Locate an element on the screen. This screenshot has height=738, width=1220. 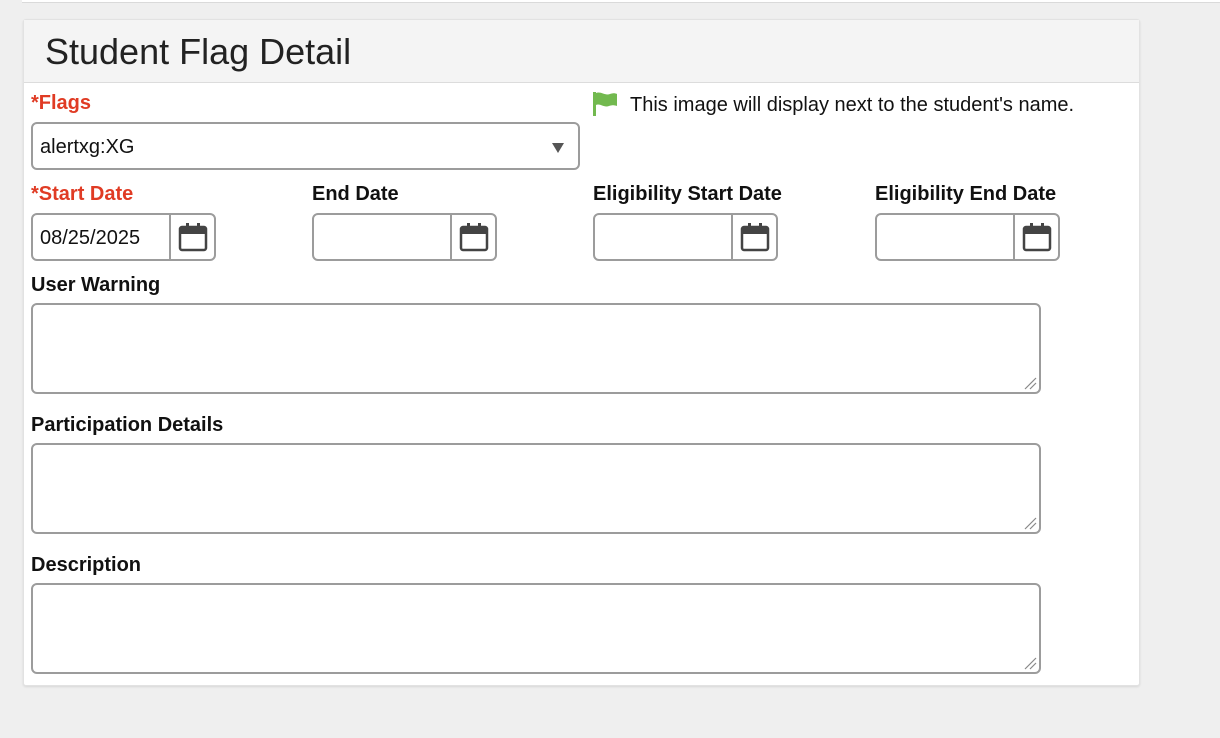
flags-selected-value: alertxg:XG is located at coordinates (87, 147).